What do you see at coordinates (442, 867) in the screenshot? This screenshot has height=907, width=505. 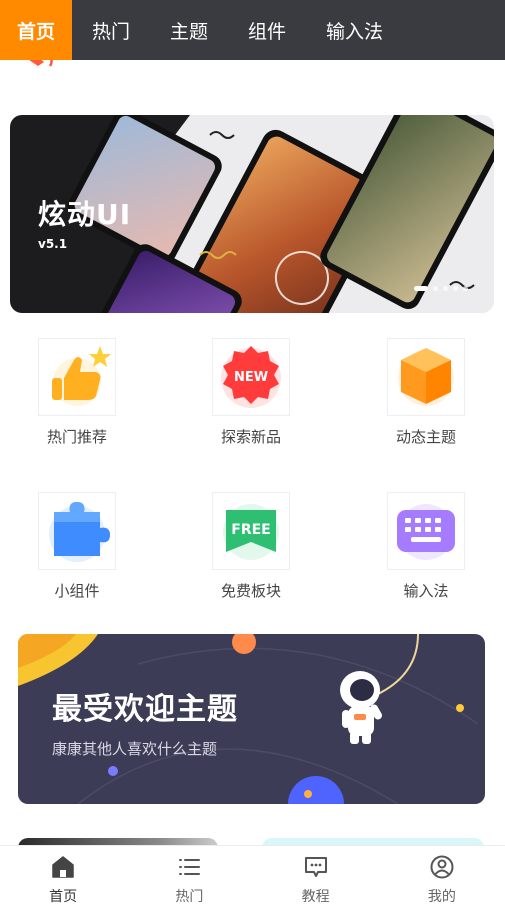 I see `user-circle-icon` at bounding box center [442, 867].